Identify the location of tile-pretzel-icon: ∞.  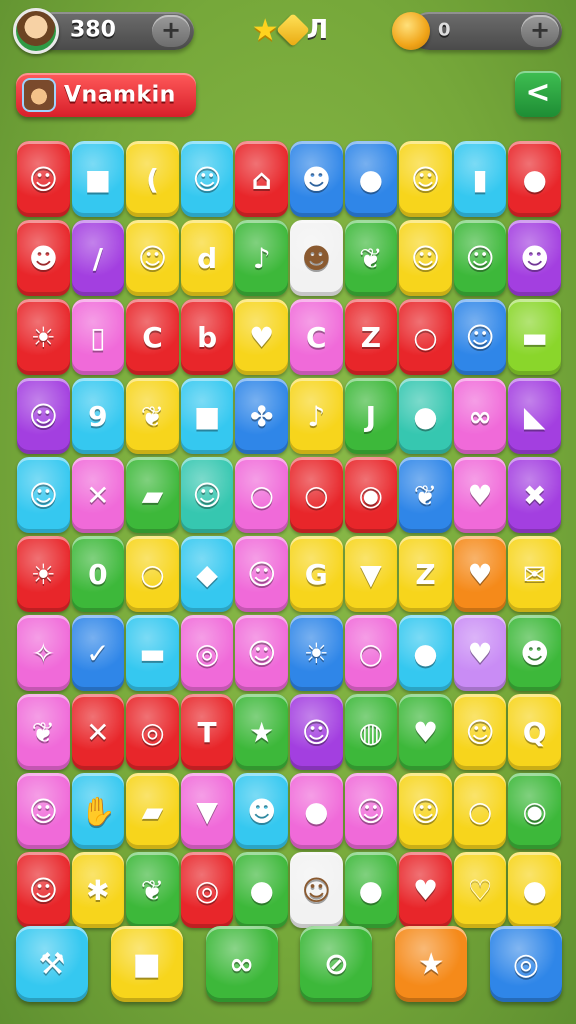
(480, 416).